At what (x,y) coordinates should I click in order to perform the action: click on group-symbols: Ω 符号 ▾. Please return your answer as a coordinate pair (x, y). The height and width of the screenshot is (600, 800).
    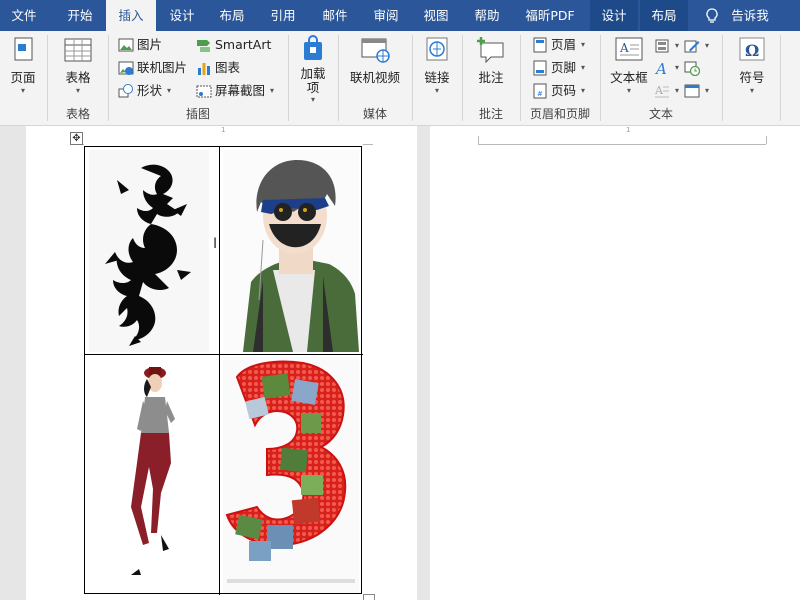
    Looking at the image, I should click on (752, 78).